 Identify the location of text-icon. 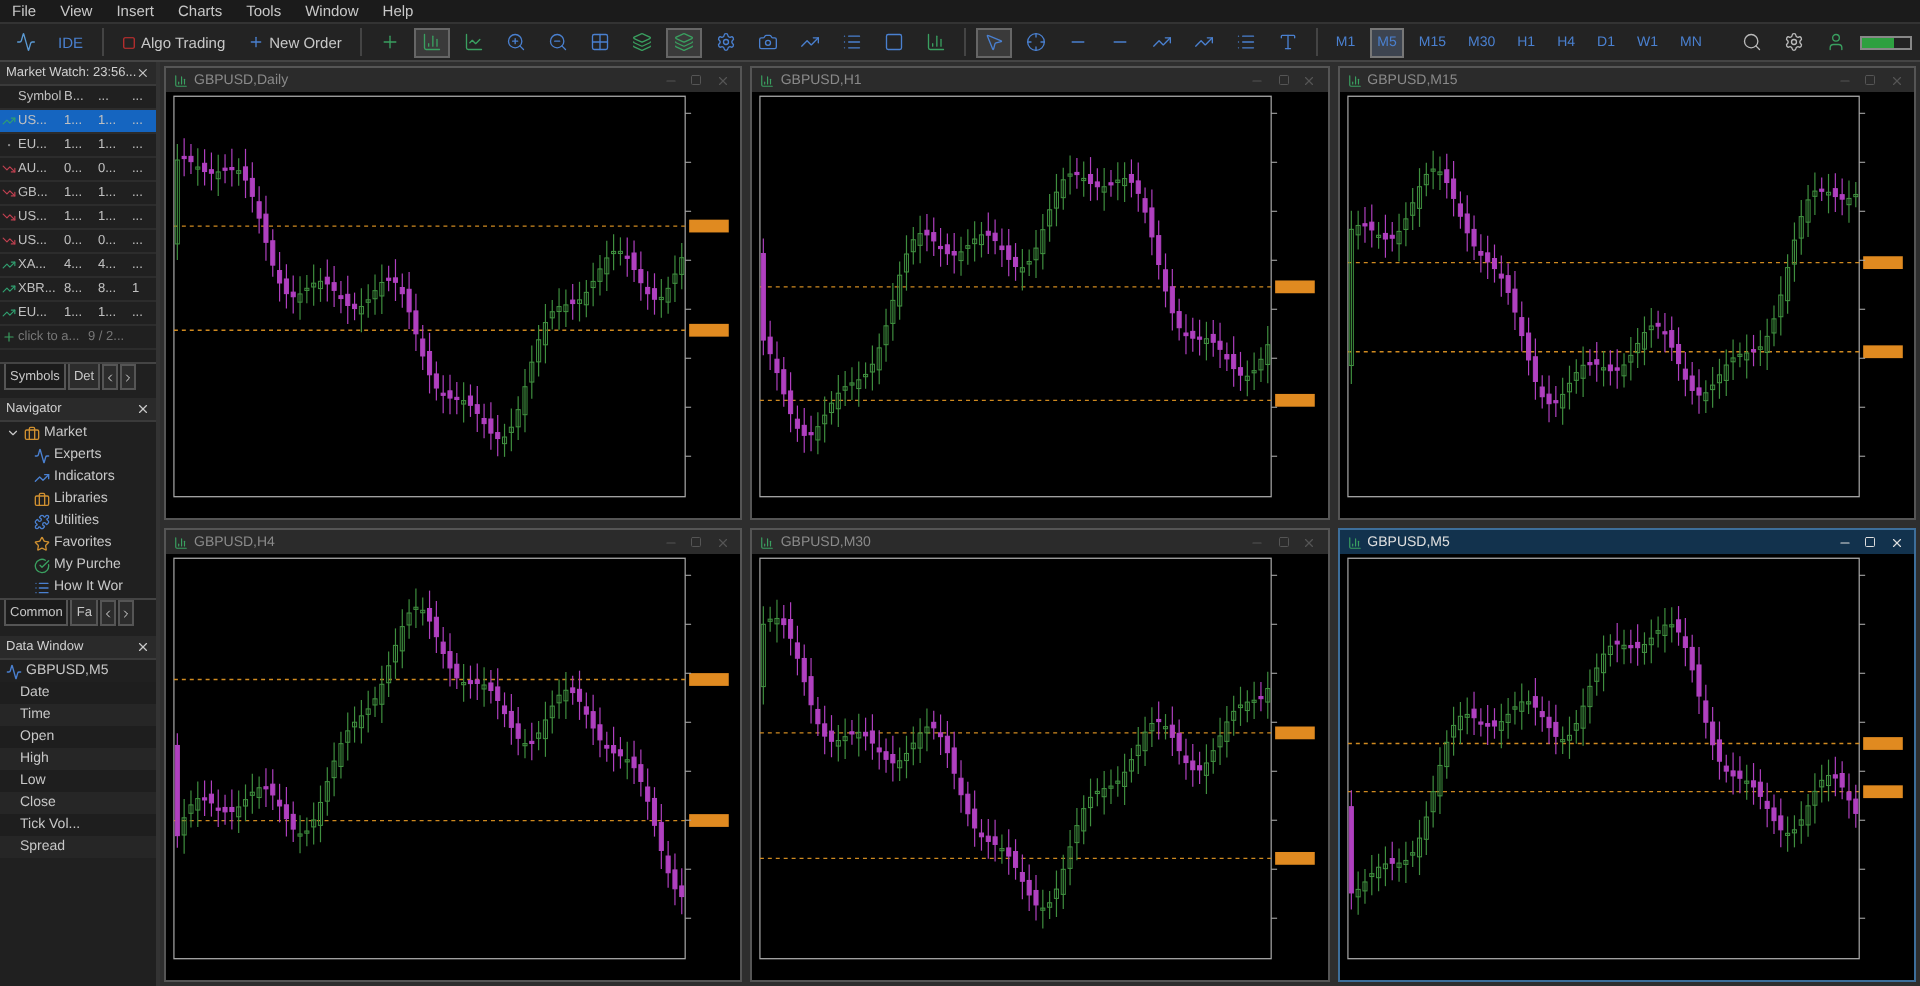
(1287, 42).